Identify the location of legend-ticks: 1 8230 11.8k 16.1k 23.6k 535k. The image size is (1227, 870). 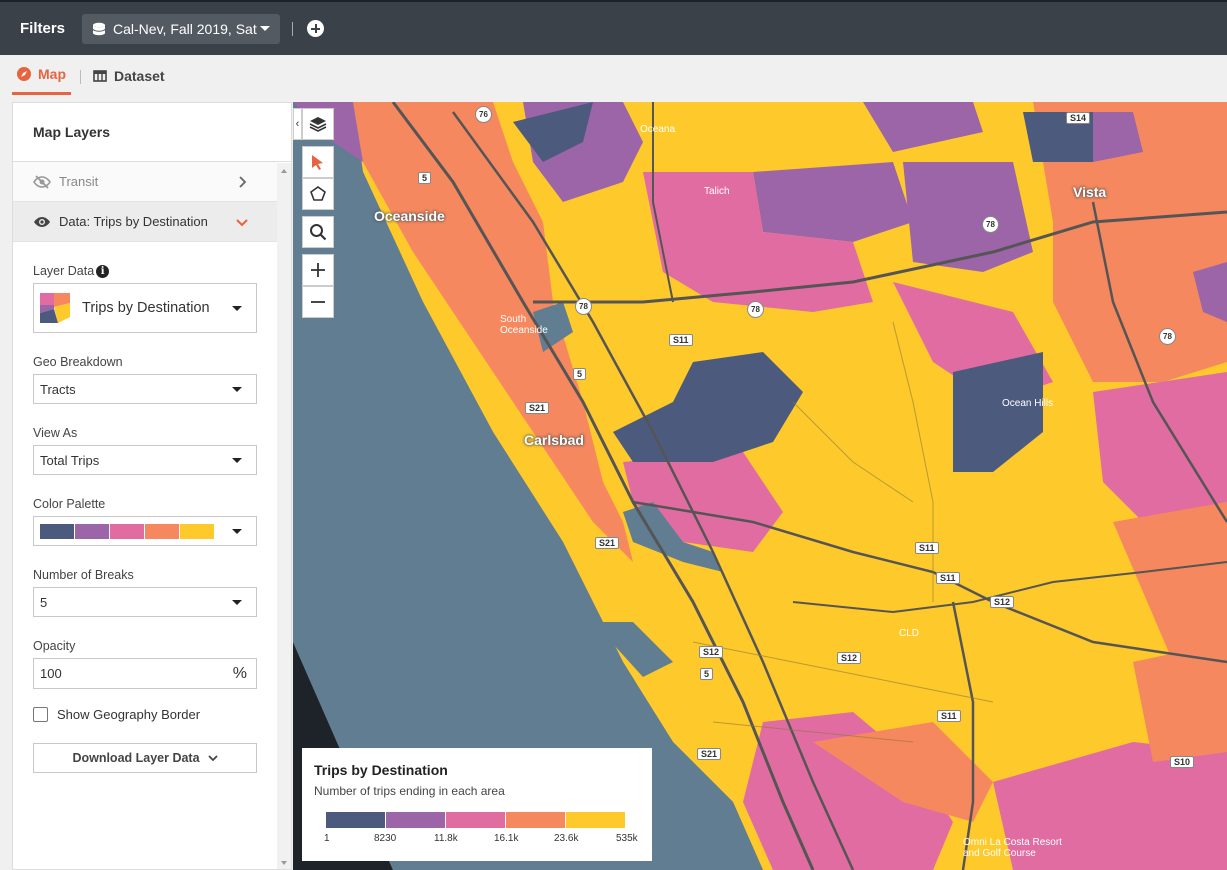
(482, 839).